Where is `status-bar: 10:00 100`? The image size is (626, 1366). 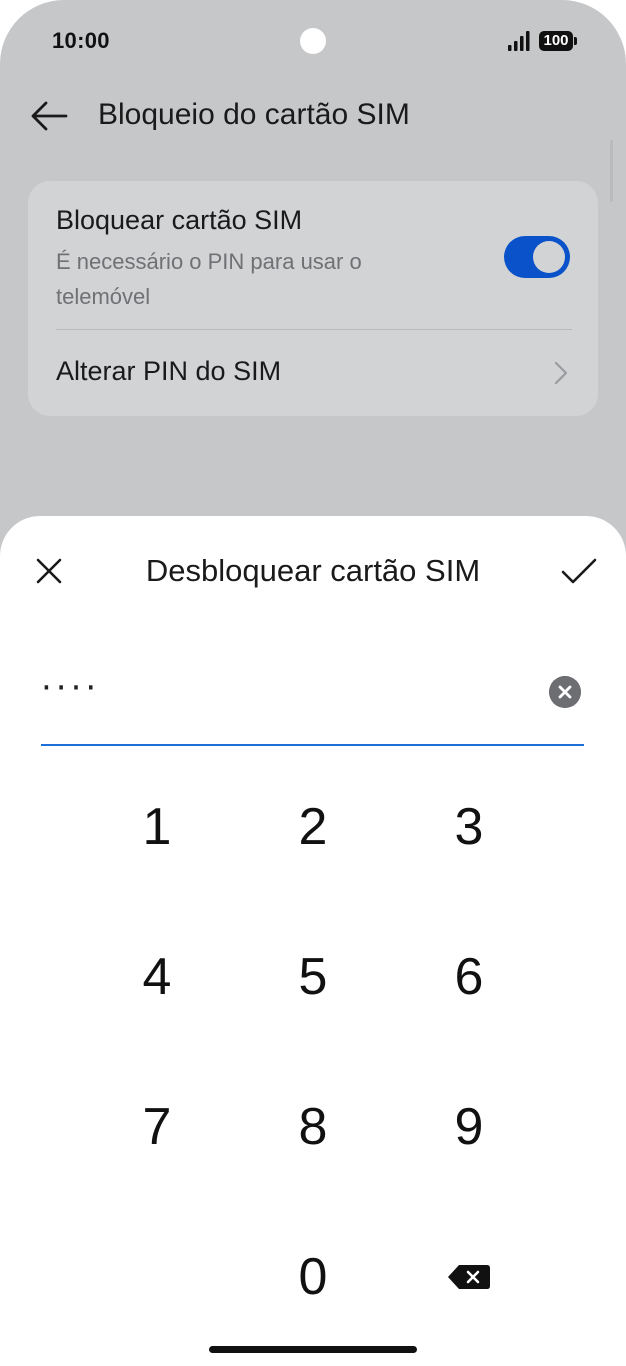
status-bar: 10:00 100 is located at coordinates (313, 41).